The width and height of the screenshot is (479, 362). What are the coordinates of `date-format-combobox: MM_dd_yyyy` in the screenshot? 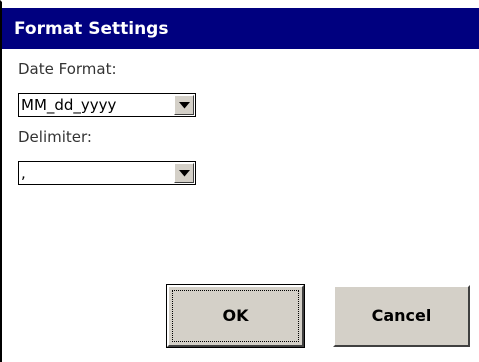 It's located at (107, 105).